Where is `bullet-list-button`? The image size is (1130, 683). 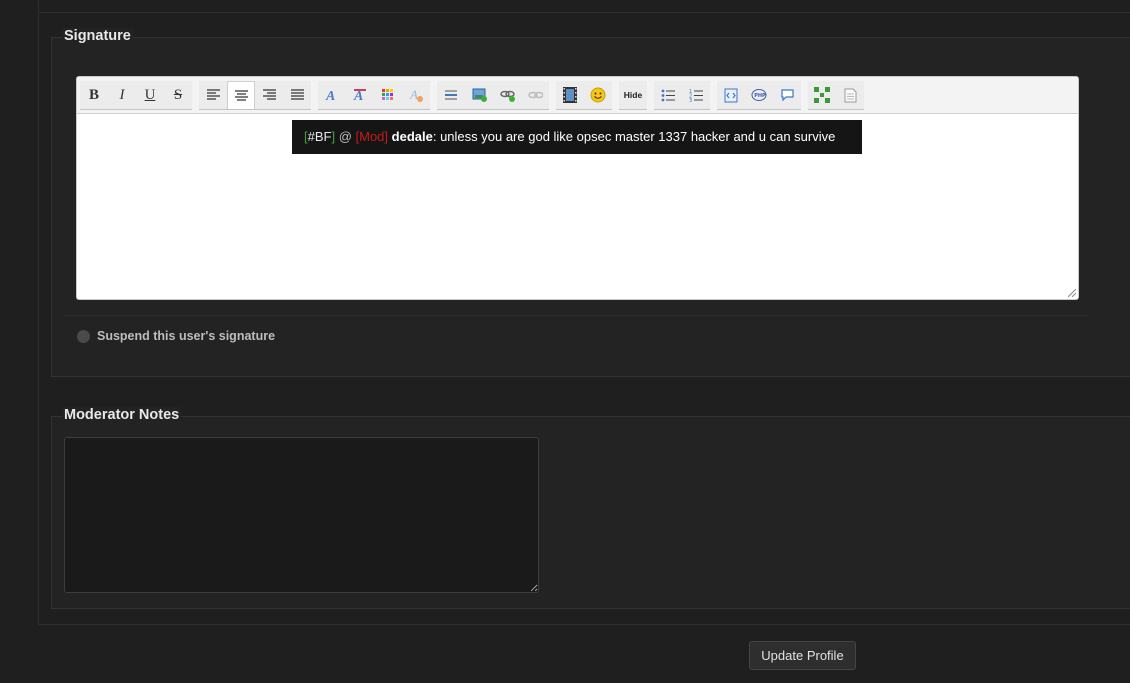
bullet-list-button is located at coordinates (668, 95).